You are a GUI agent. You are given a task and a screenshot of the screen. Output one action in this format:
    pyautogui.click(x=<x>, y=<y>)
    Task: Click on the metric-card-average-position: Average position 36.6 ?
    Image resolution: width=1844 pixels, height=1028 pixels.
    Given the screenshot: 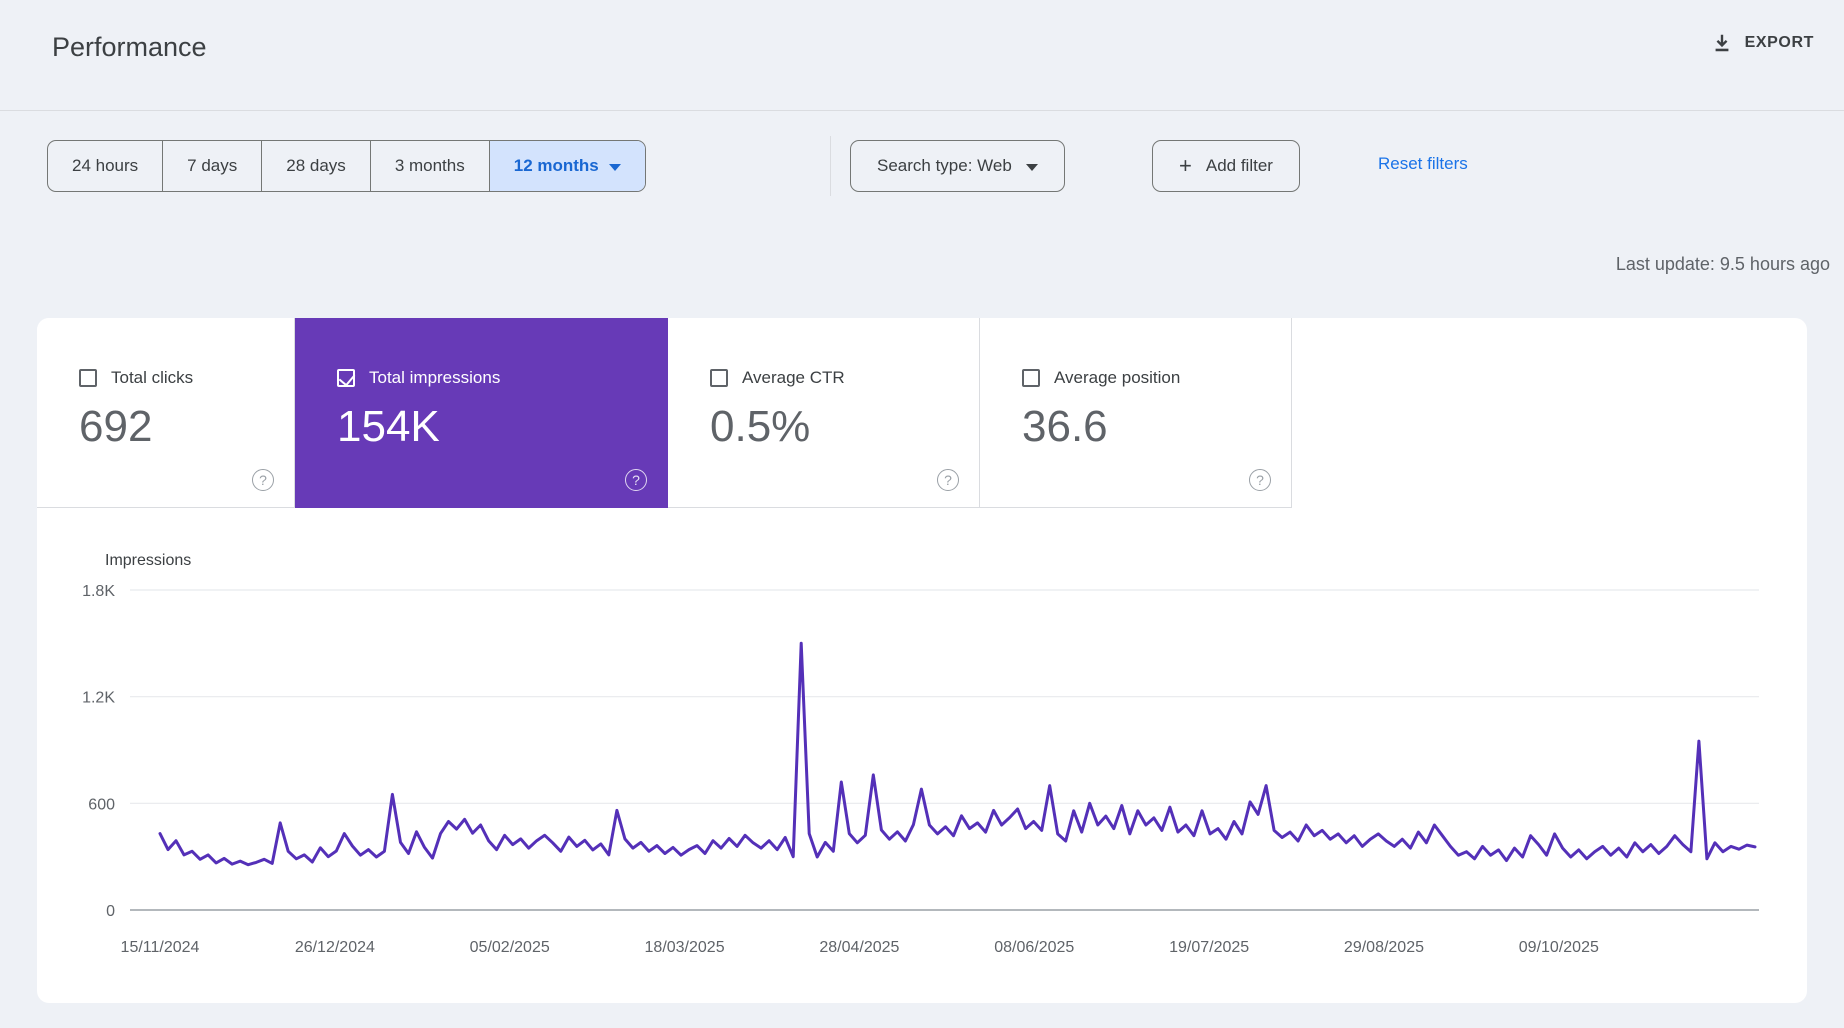 What is the action you would take?
    pyautogui.click(x=1136, y=413)
    